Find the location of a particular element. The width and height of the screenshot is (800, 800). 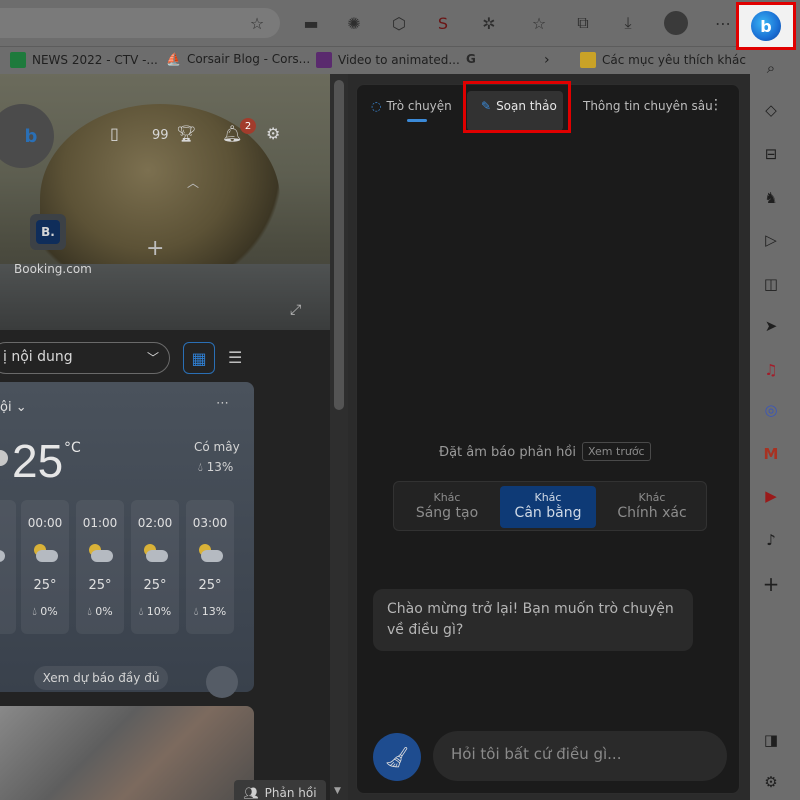

star-plus-icon: ☆ is located at coordinates (257, 23).